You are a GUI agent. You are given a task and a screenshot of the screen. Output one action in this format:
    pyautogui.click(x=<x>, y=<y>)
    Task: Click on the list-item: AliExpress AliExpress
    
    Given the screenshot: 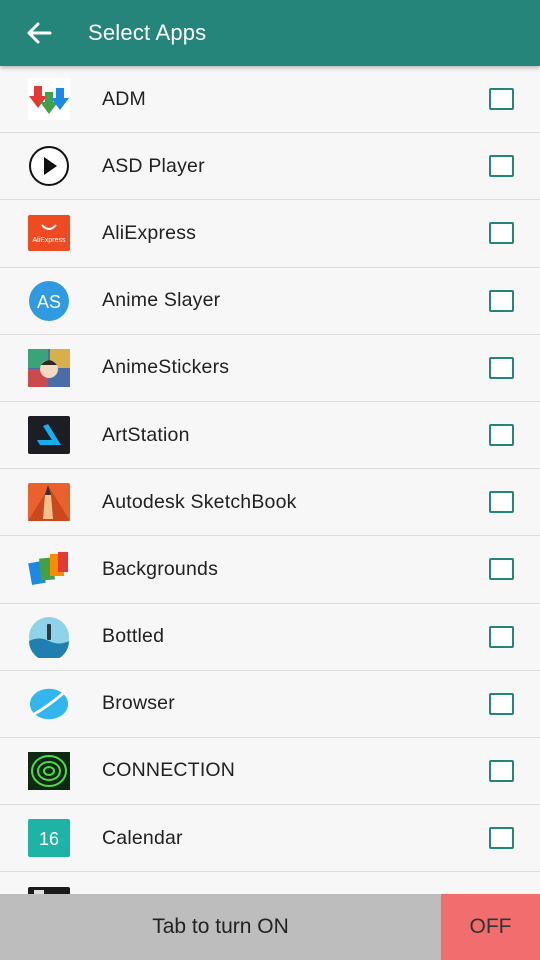 What is the action you would take?
    pyautogui.click(x=270, y=234)
    